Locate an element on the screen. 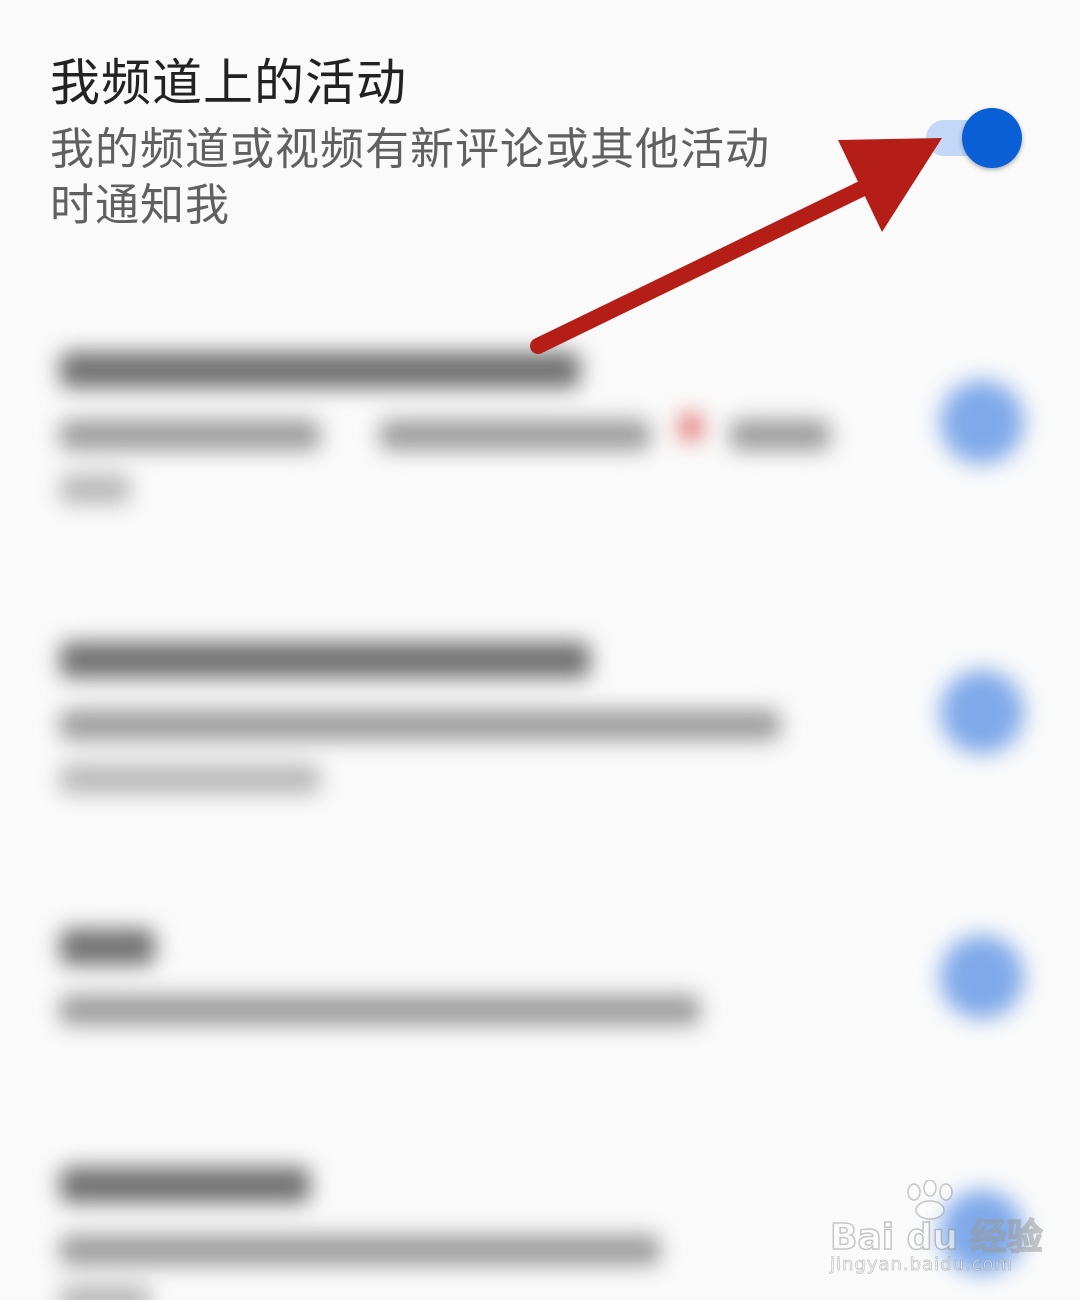  watermark-url: jingyan.baidu.com is located at coordinates (922, 1265).